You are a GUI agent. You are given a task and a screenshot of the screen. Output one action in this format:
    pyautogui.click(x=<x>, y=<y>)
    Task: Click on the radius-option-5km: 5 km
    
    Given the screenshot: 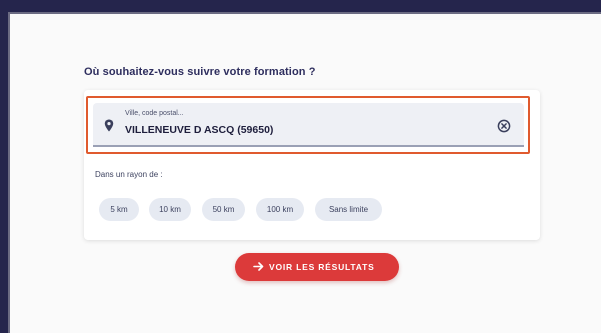 What is the action you would take?
    pyautogui.click(x=119, y=209)
    